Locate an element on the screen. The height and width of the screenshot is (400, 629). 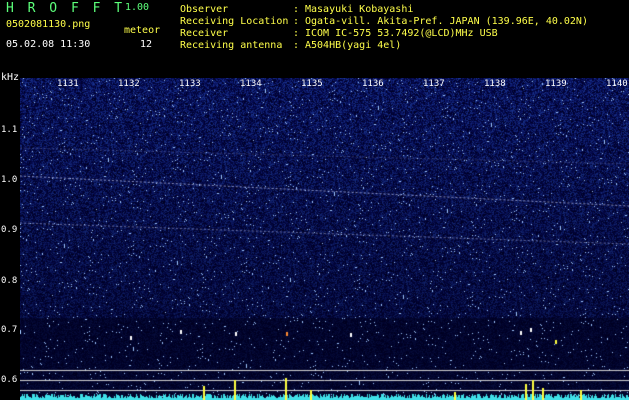
receiver-value: ICOM IC-575 53.7492(@LCD)MHz USB is located at coordinates (401, 33).